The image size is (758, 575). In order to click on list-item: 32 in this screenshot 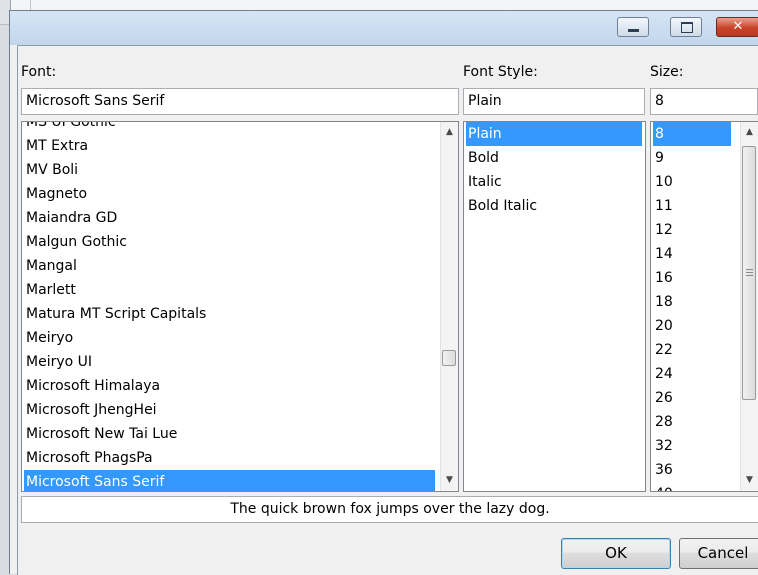, I will do `click(692, 446)`.